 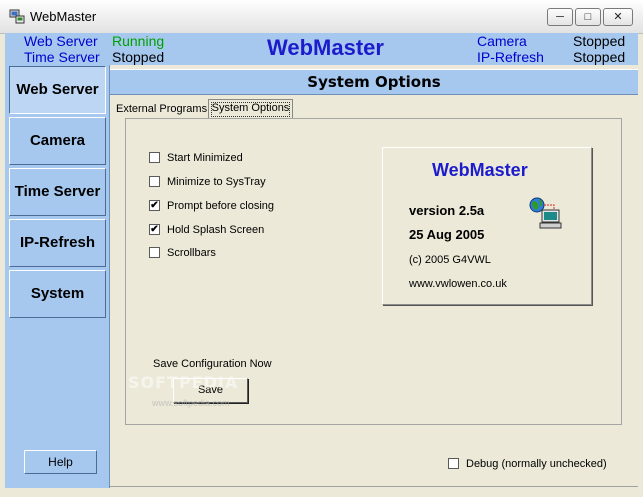 What do you see at coordinates (138, 57) in the screenshot?
I see `time-server-status-value: Stopped` at bounding box center [138, 57].